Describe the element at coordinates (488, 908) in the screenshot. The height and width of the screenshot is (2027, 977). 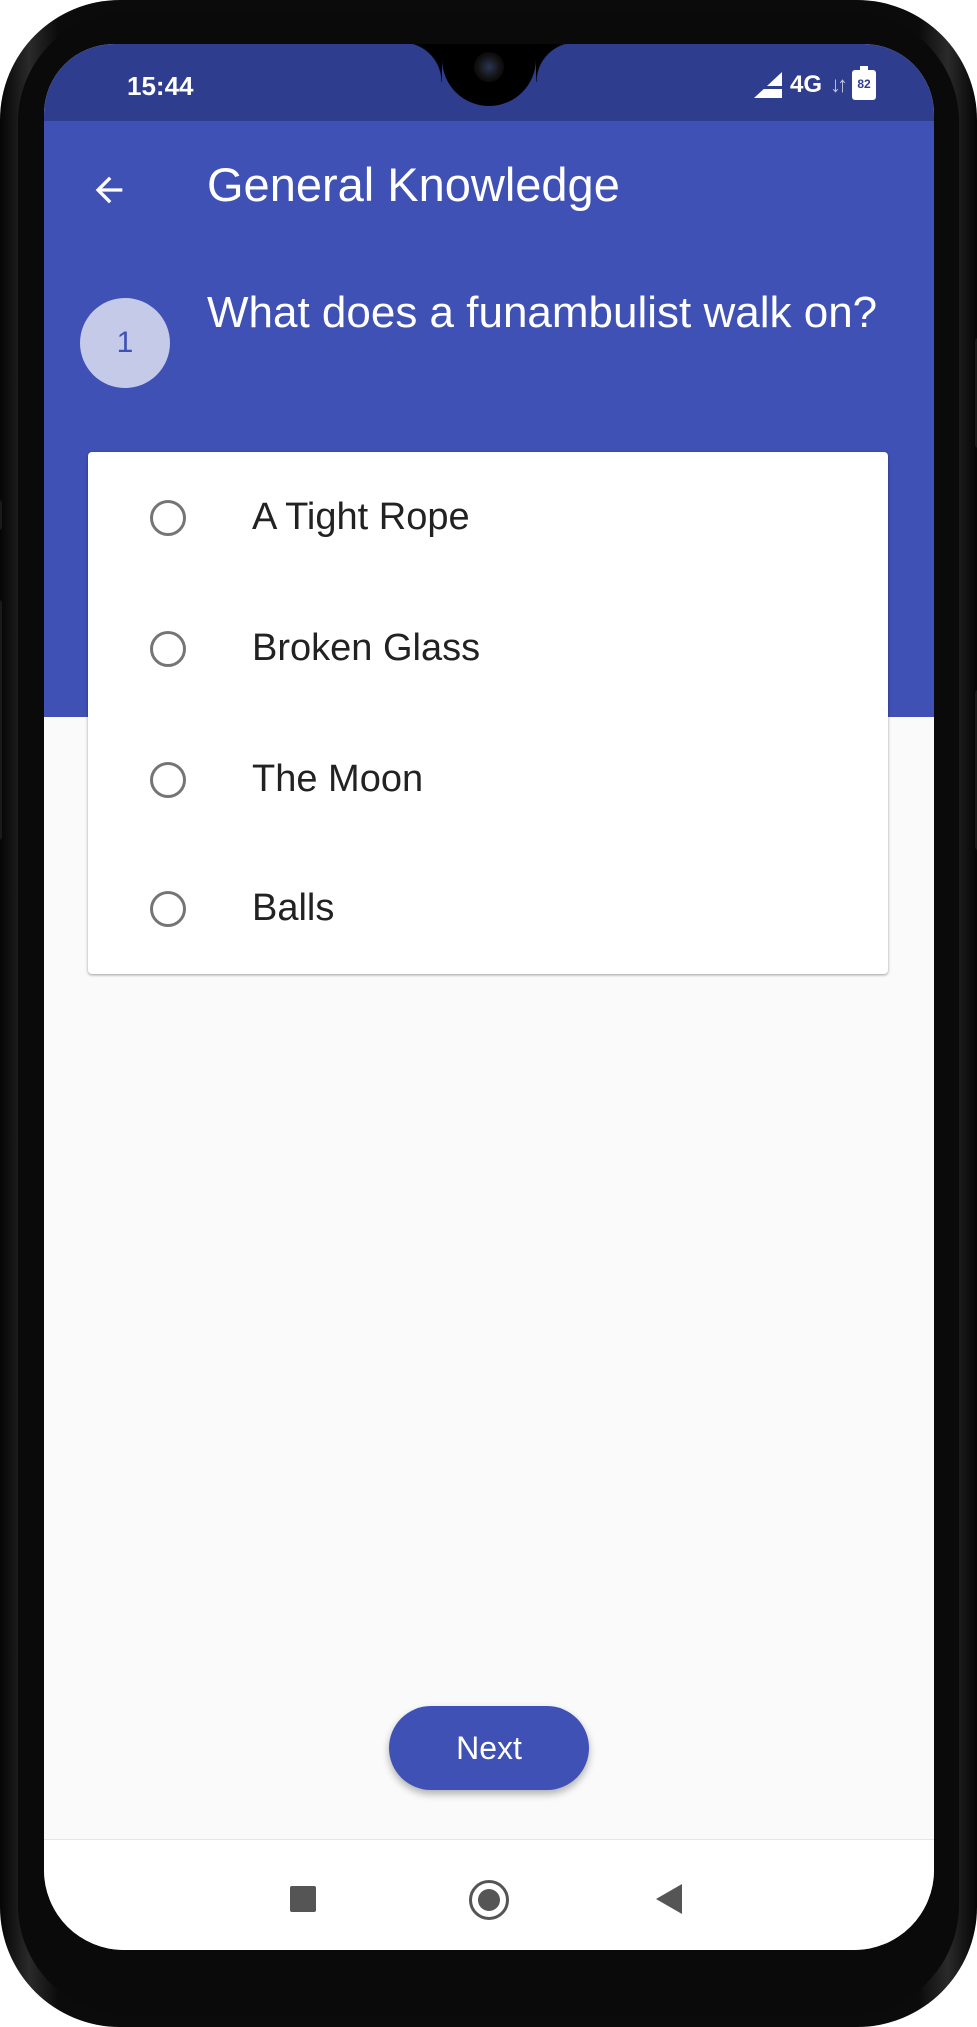
I see `answer-option: Balls` at that location.